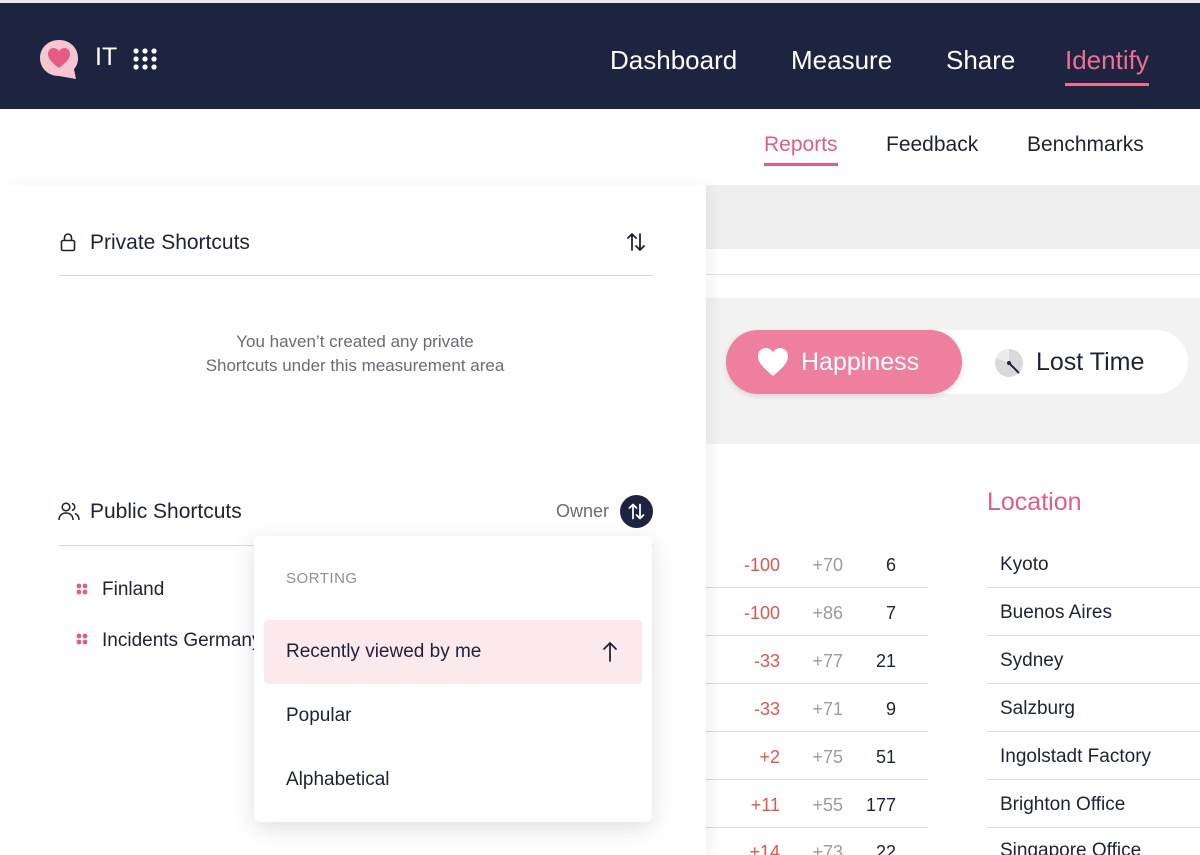 This screenshot has width=1200, height=855. I want to click on nav-measure: Measure, so click(841, 60).